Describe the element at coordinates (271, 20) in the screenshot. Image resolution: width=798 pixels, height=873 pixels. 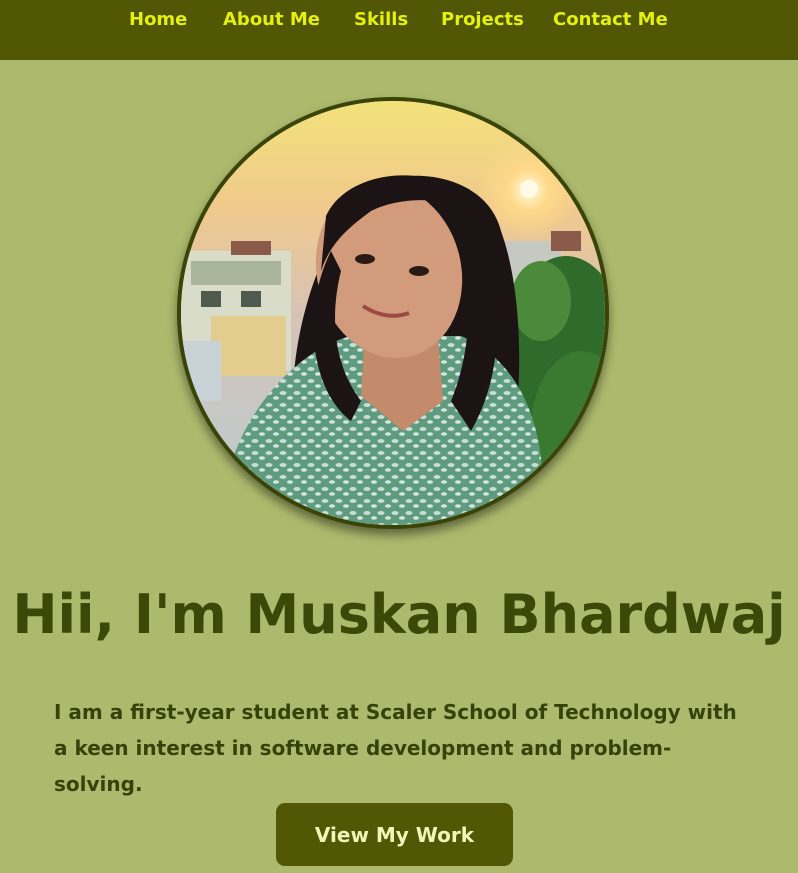
I see `nav-link-about-me: About Me` at that location.